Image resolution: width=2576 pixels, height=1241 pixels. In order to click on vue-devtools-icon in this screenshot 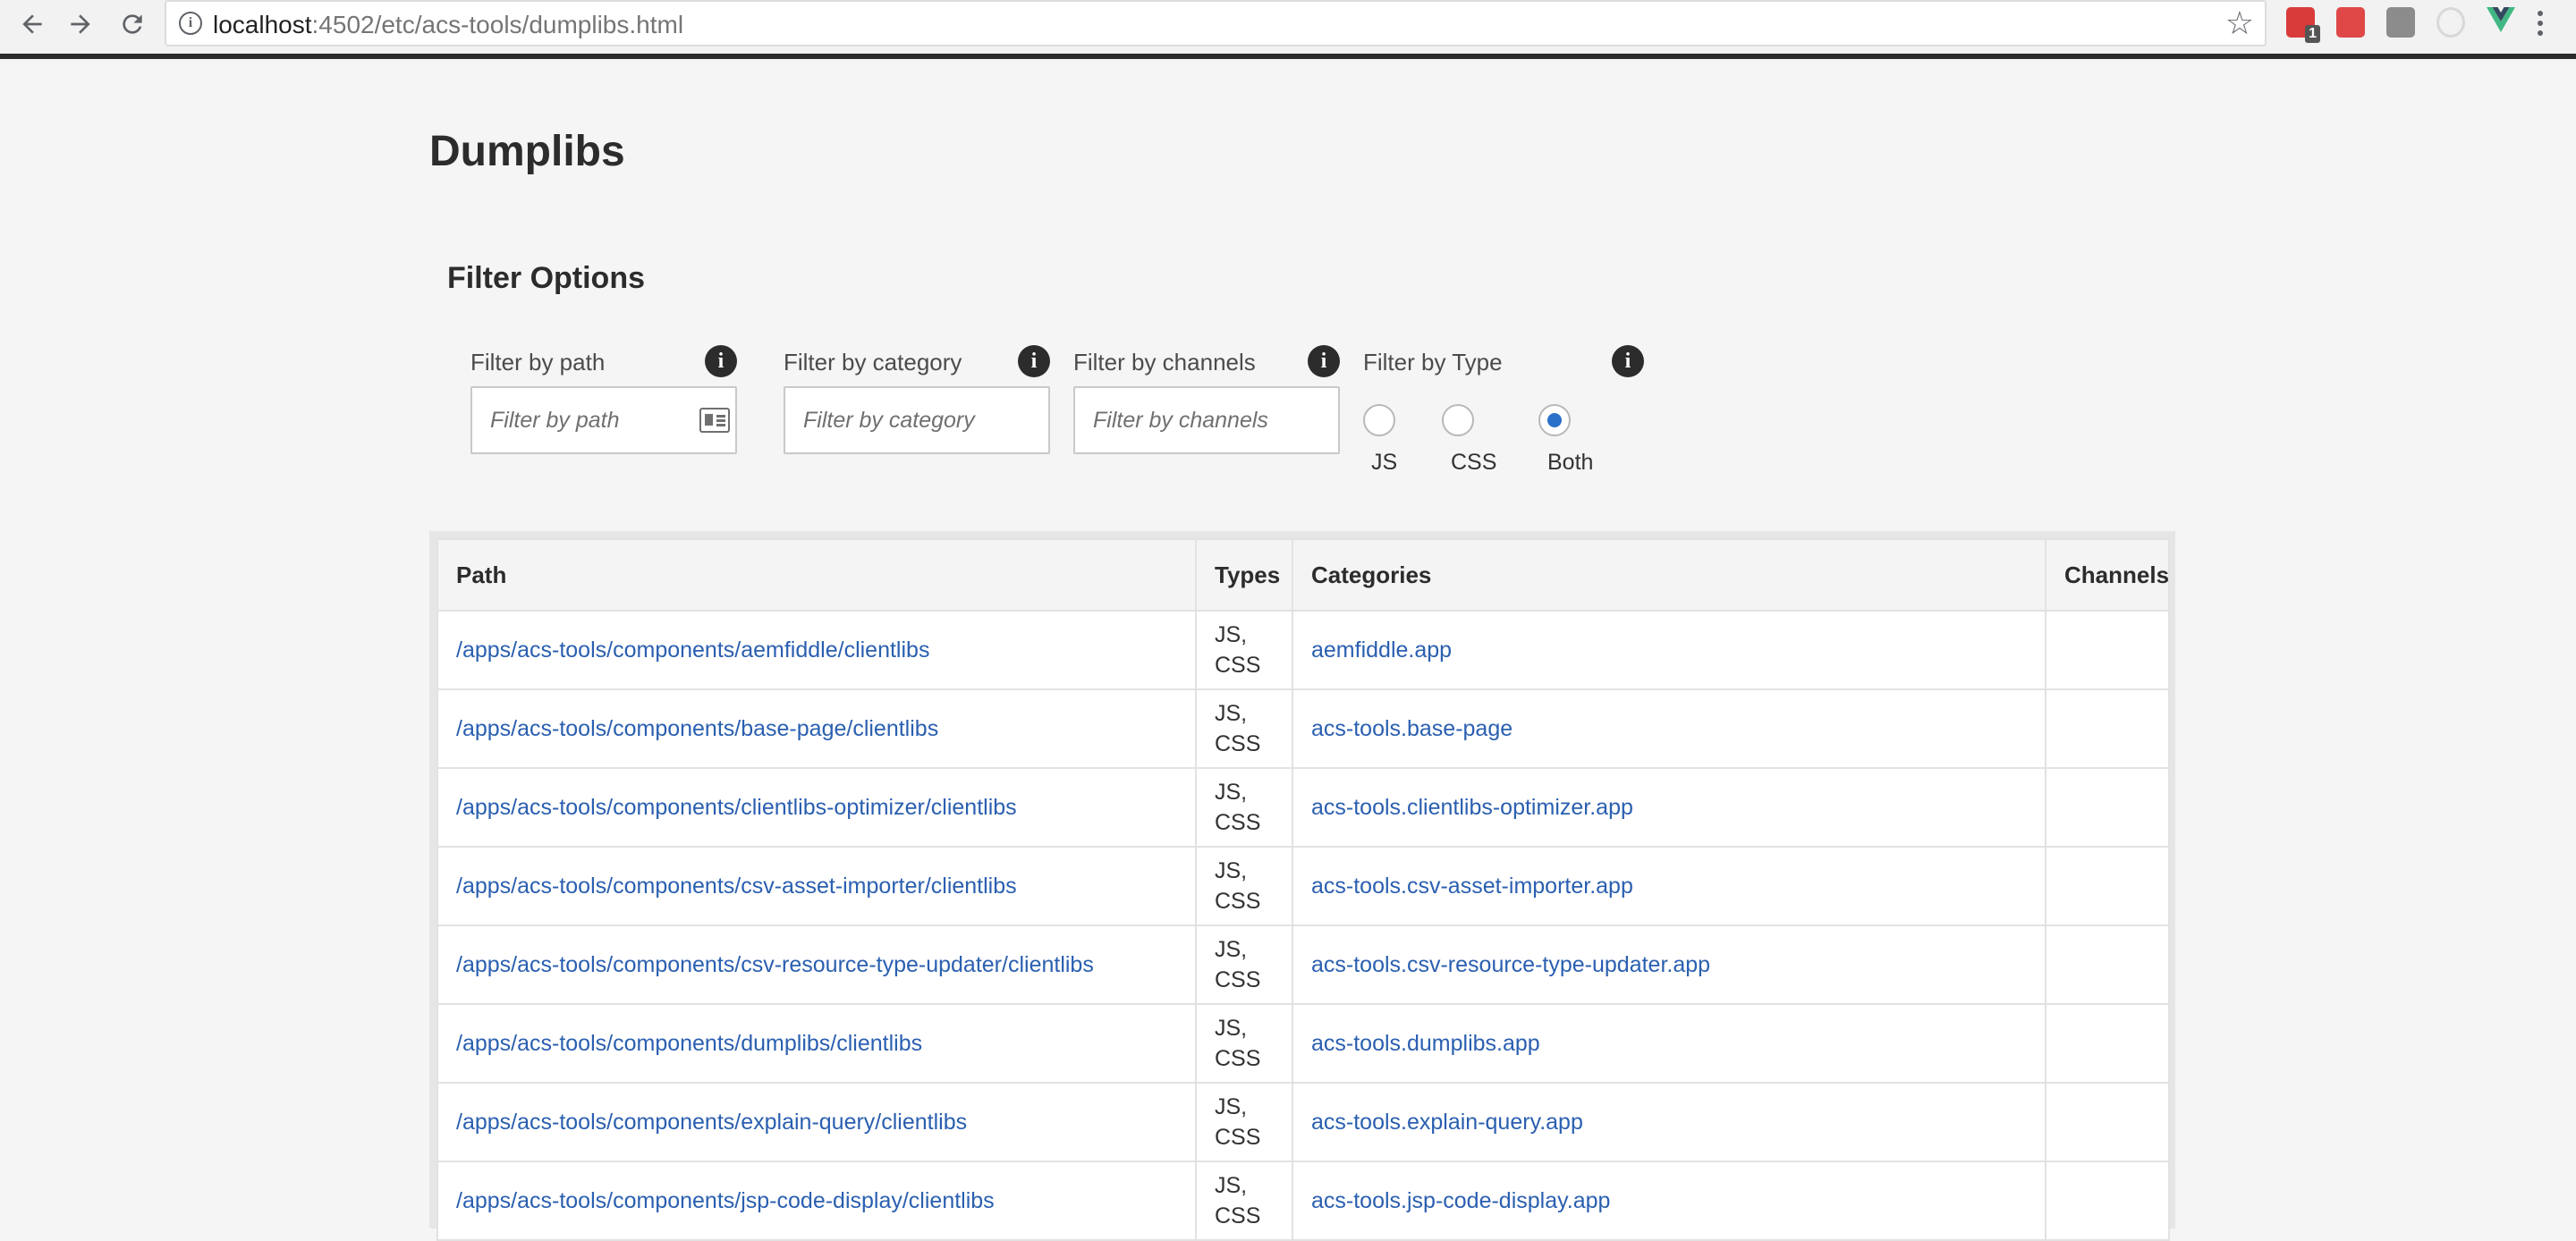, I will do `click(2501, 22)`.